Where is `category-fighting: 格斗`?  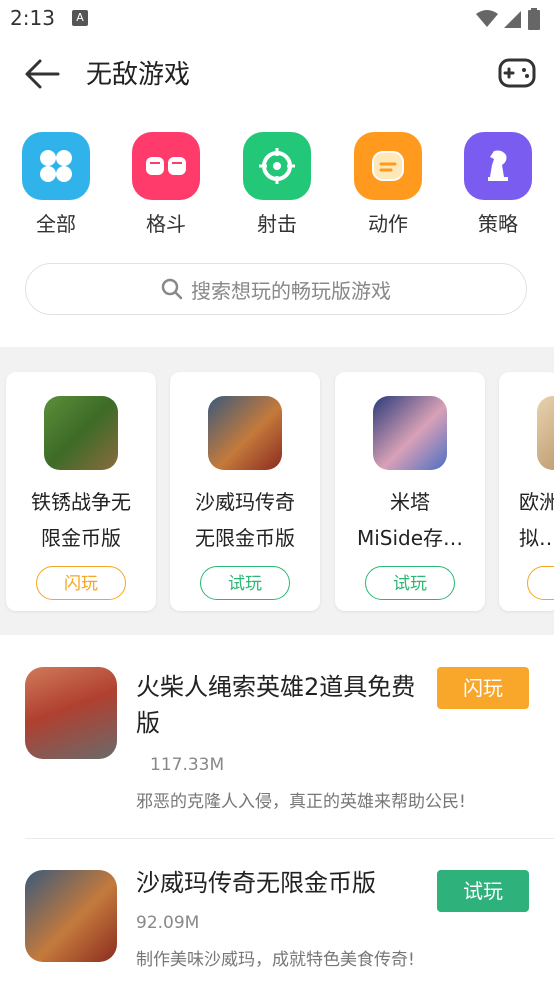
category-fighting: 格斗 is located at coordinates (166, 184).